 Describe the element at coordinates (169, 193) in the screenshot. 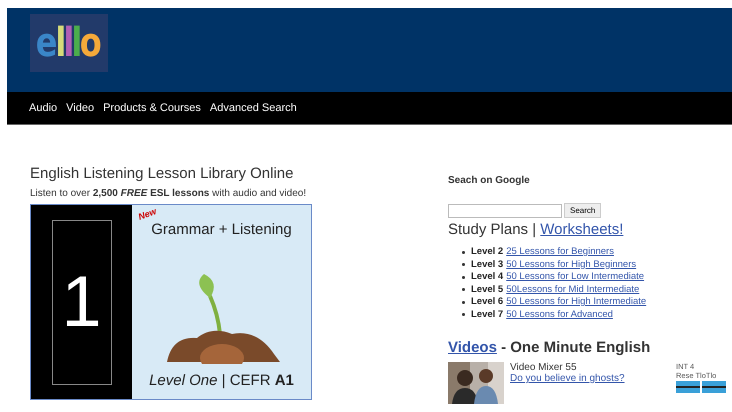

I see `subtitle: Listen to over 2,500 FREE ESL lessons with audio and video!` at that location.